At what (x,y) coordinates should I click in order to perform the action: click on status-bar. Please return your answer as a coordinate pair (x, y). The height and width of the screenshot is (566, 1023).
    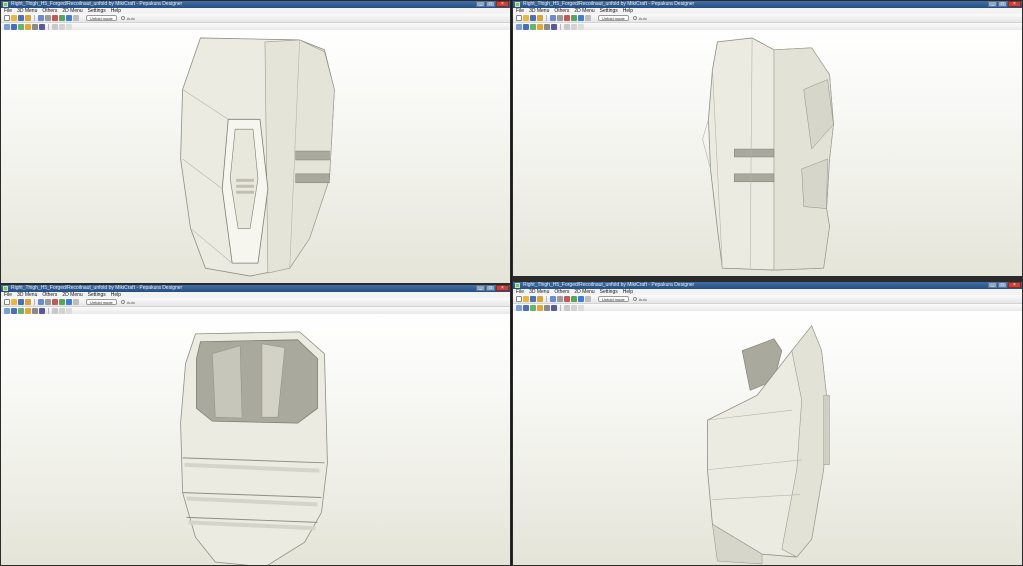
    Looking at the image, I should click on (767, 278).